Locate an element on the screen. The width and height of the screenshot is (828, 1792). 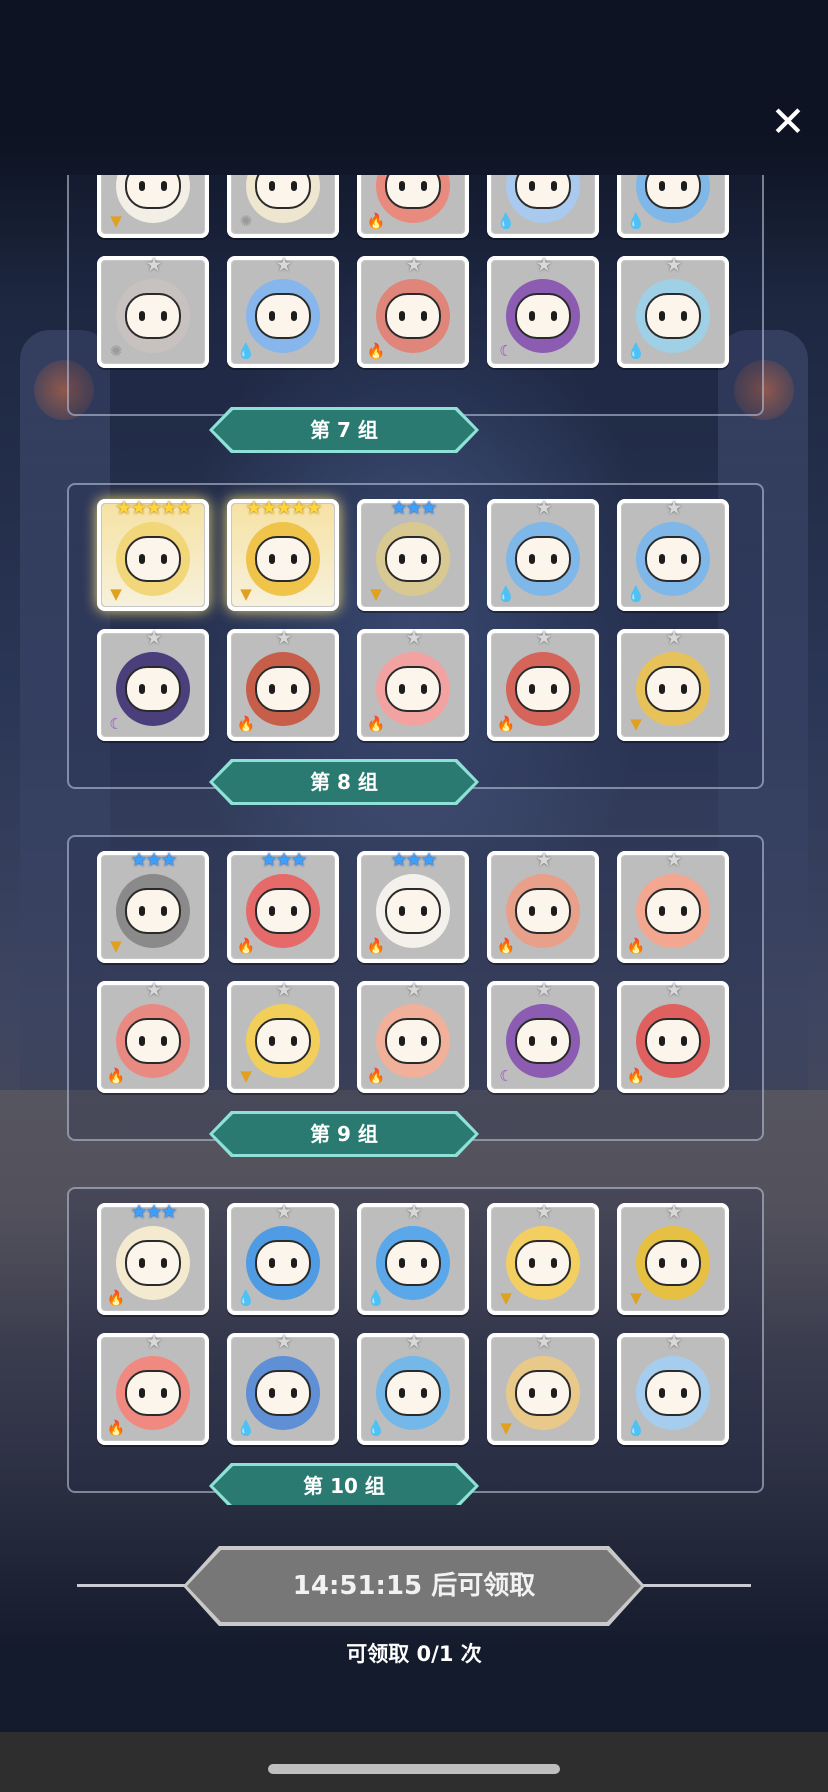
hero-card: ▼ is located at coordinates (153, 206).